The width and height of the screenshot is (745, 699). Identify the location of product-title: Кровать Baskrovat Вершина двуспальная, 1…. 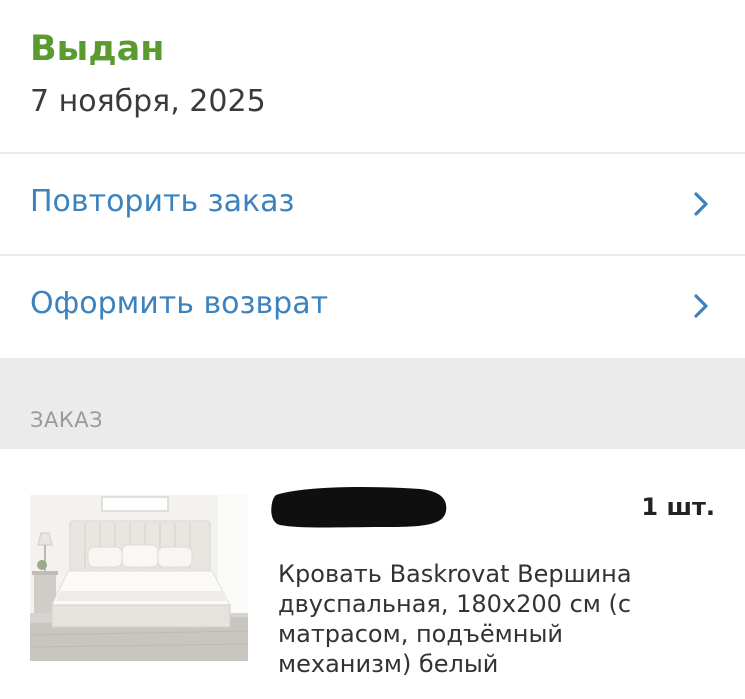
(483, 619).